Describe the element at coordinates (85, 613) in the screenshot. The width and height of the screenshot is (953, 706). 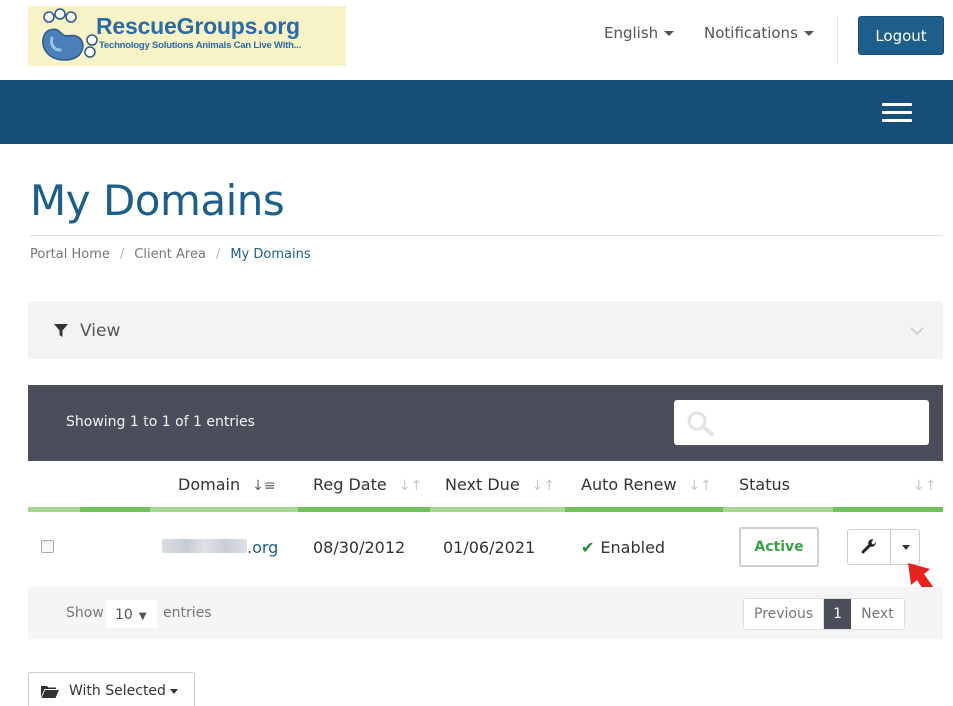
I see `show-label: Show` at that location.